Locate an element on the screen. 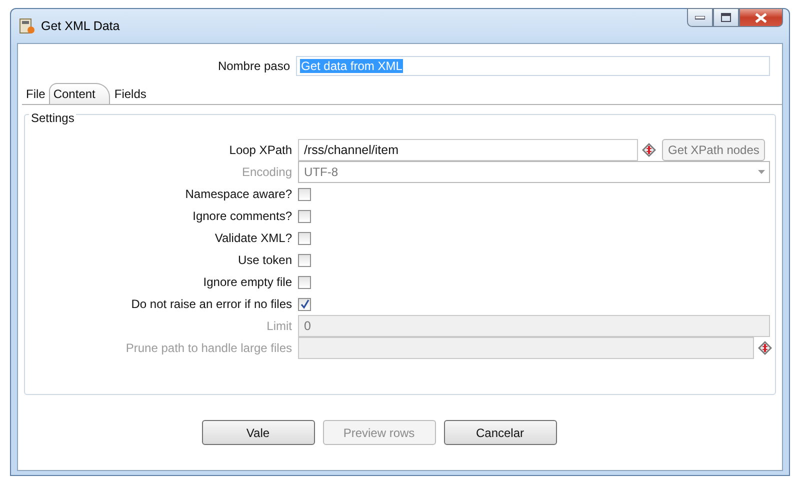  minimize-icon is located at coordinates (700, 18).